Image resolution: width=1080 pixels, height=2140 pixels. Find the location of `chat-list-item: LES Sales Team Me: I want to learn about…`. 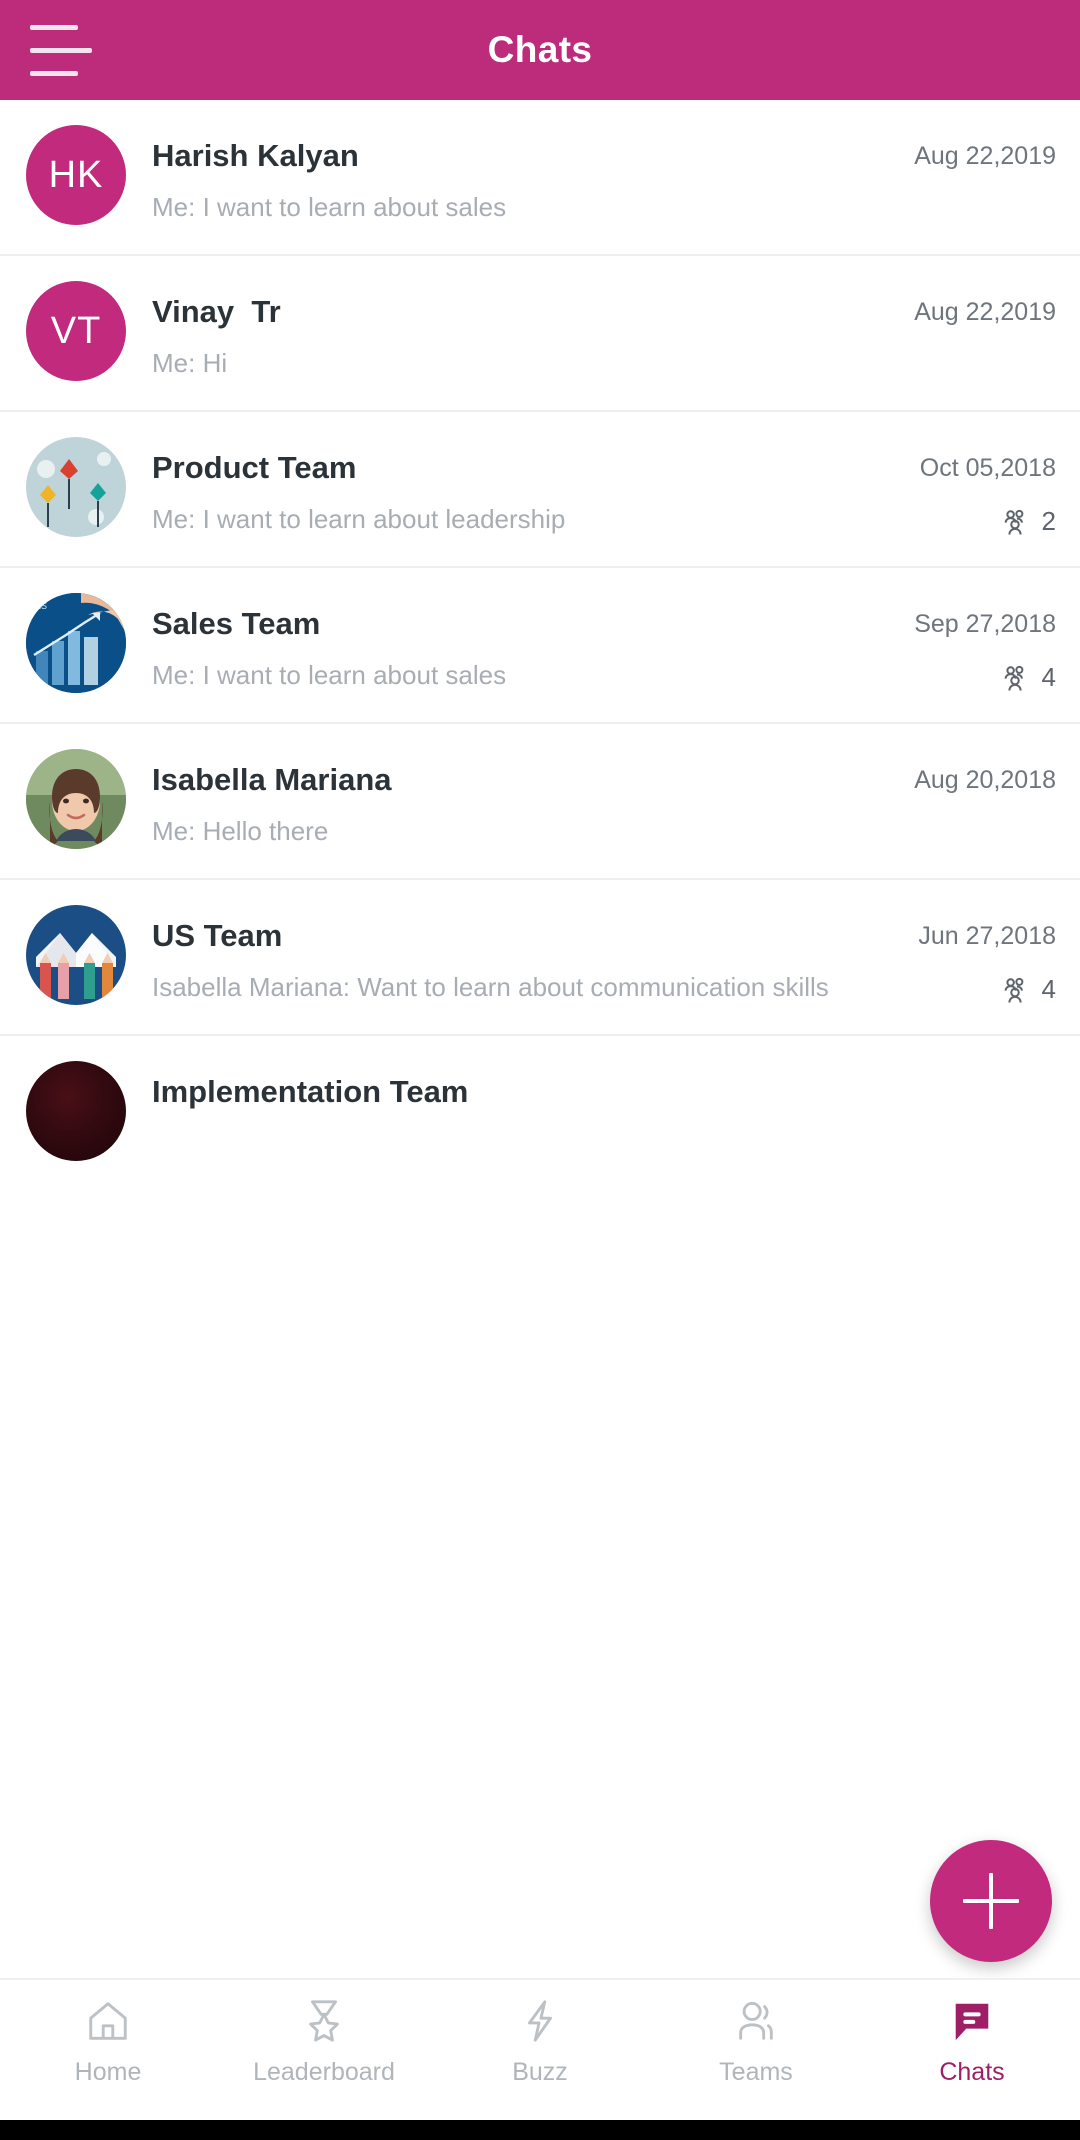

chat-list-item: LES Sales Team Me: I want to learn about… is located at coordinates (540, 646).